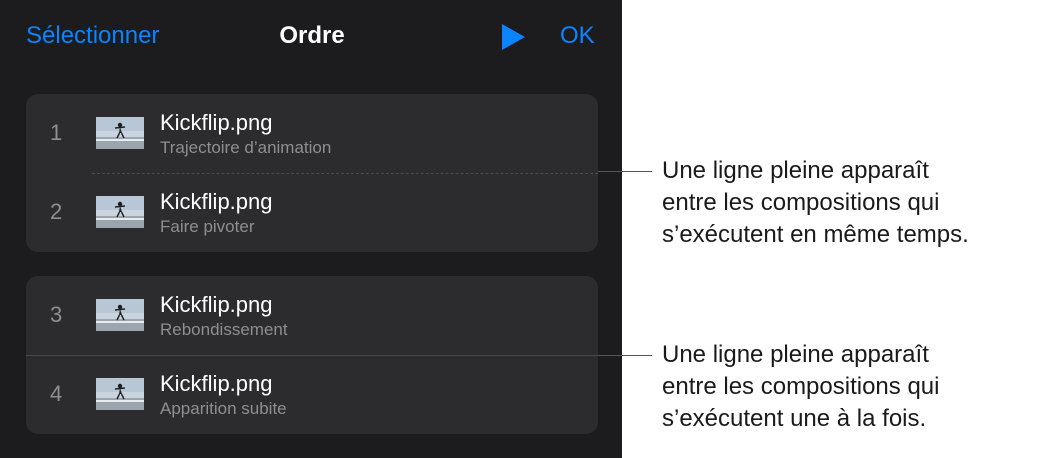 The height and width of the screenshot is (458, 1045). Describe the element at coordinates (56, 314) in the screenshot. I see `build-number: 3` at that location.